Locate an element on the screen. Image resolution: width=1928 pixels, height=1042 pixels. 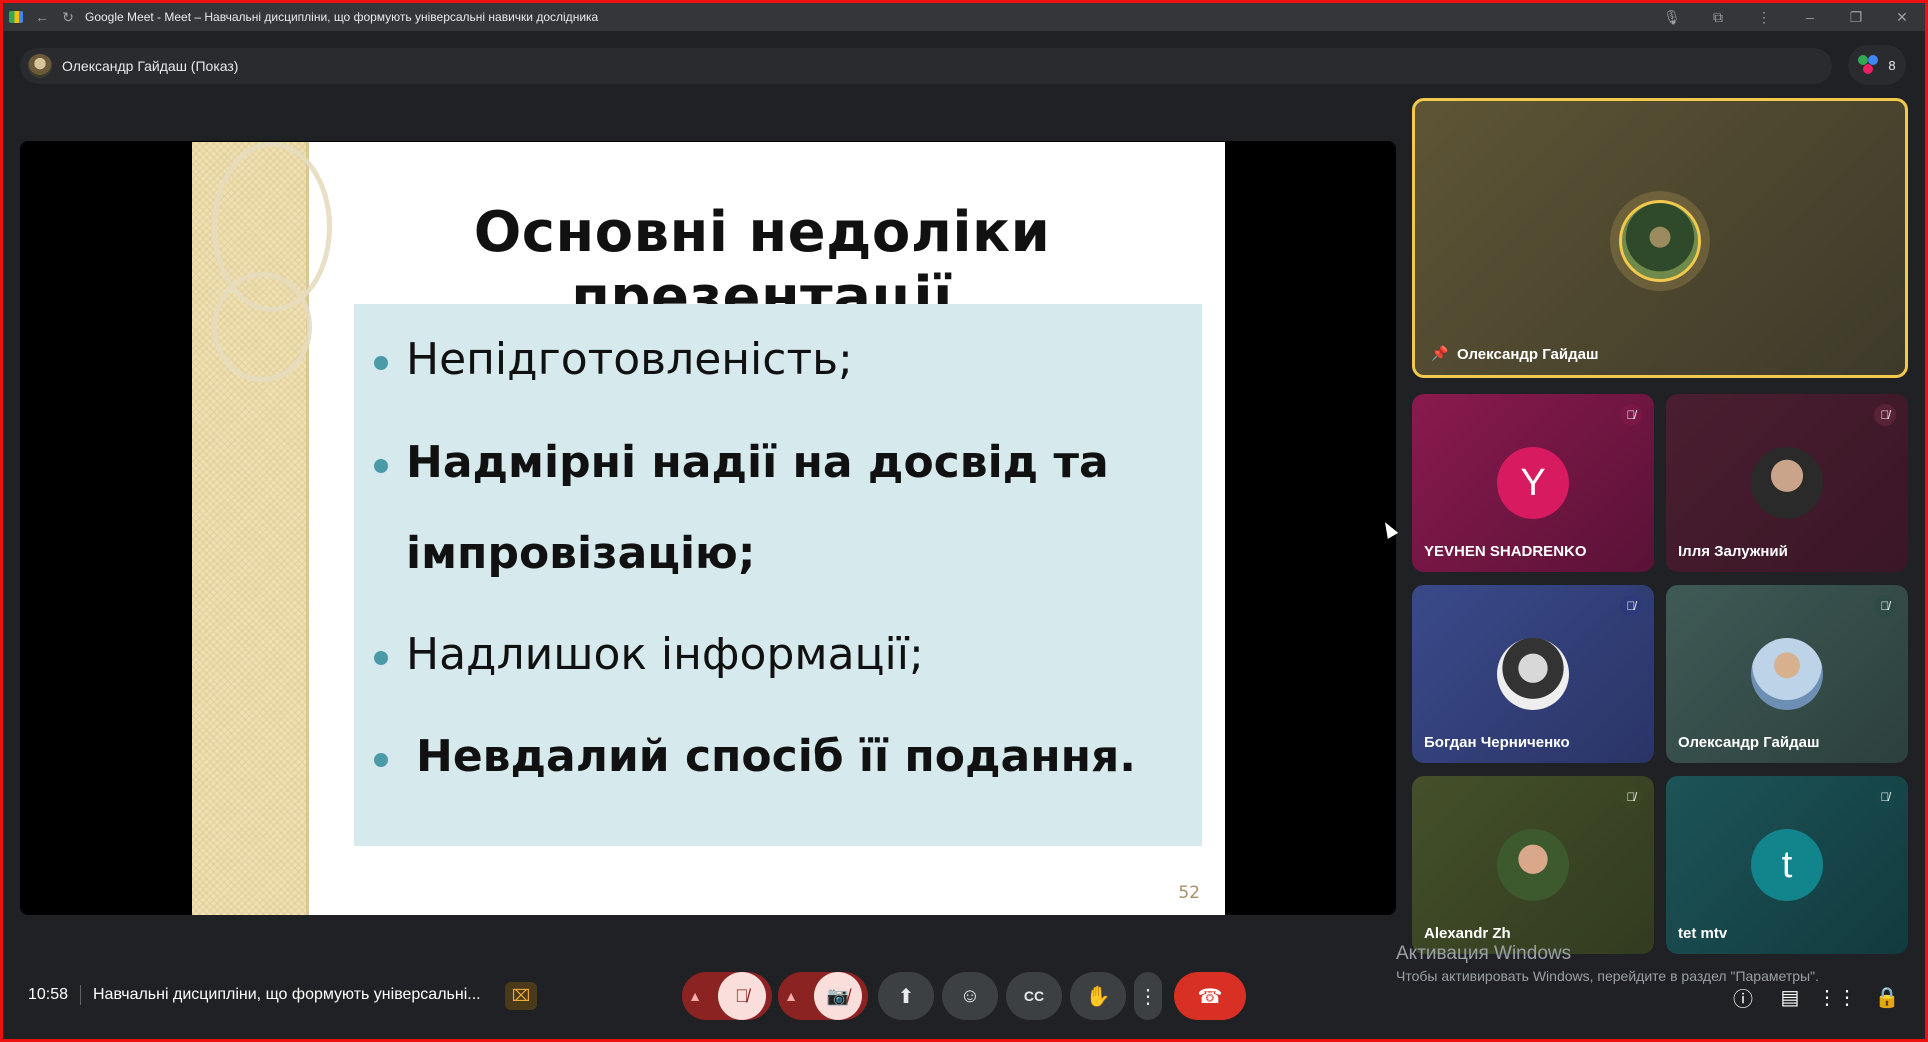
mic-control-group: ▲ 🎙̸ is located at coordinates (727, 996).